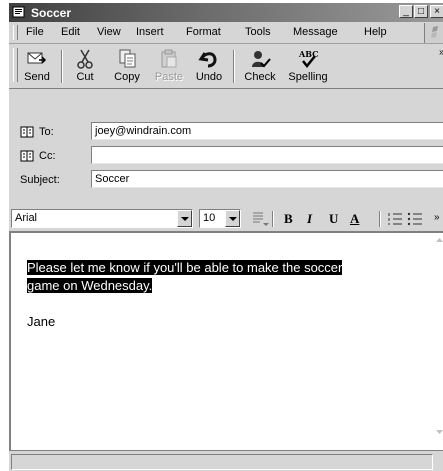 The width and height of the screenshot is (443, 471). What do you see at coordinates (354, 219) in the screenshot?
I see `font-color-button: A` at bounding box center [354, 219].